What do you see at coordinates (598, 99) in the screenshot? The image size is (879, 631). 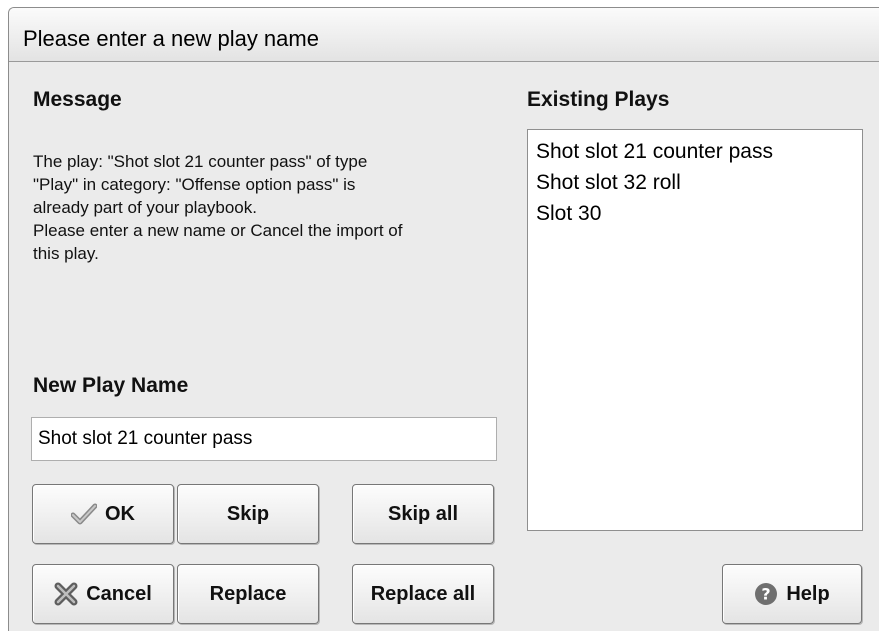 I see `existing-plays-heading: Existing Plays` at bounding box center [598, 99].